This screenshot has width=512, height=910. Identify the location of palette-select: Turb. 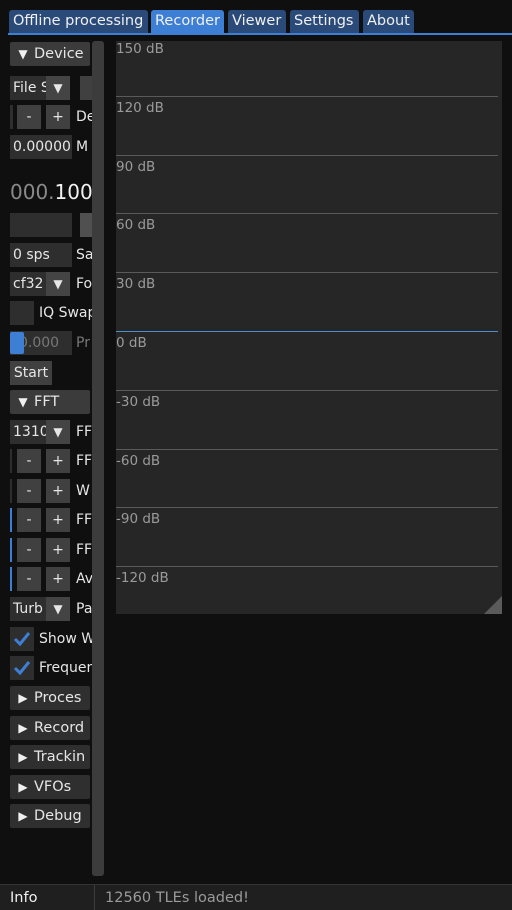
(29, 609).